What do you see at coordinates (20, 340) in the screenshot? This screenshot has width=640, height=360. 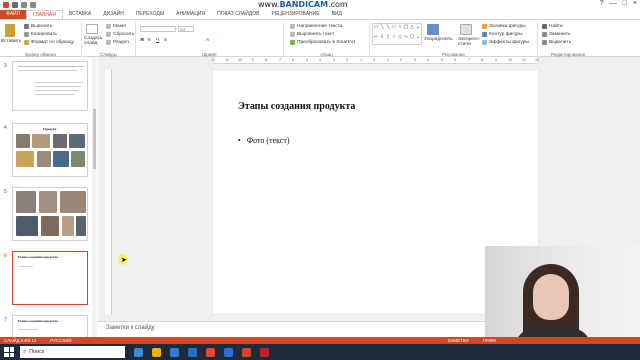 I see `slide-count-status: СЛАЙД 6 ИЗ 11` at bounding box center [20, 340].